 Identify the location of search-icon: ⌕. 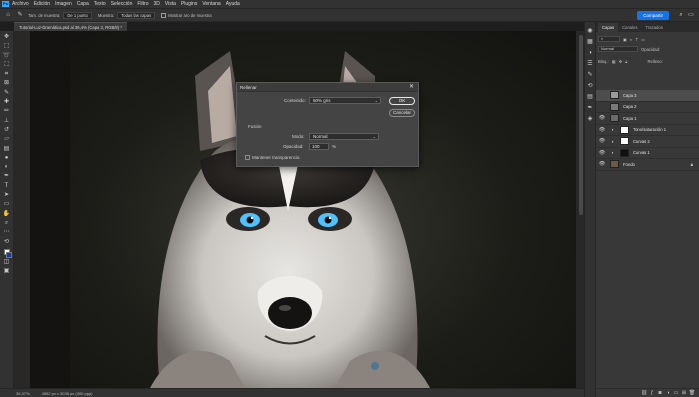
(681, 15).